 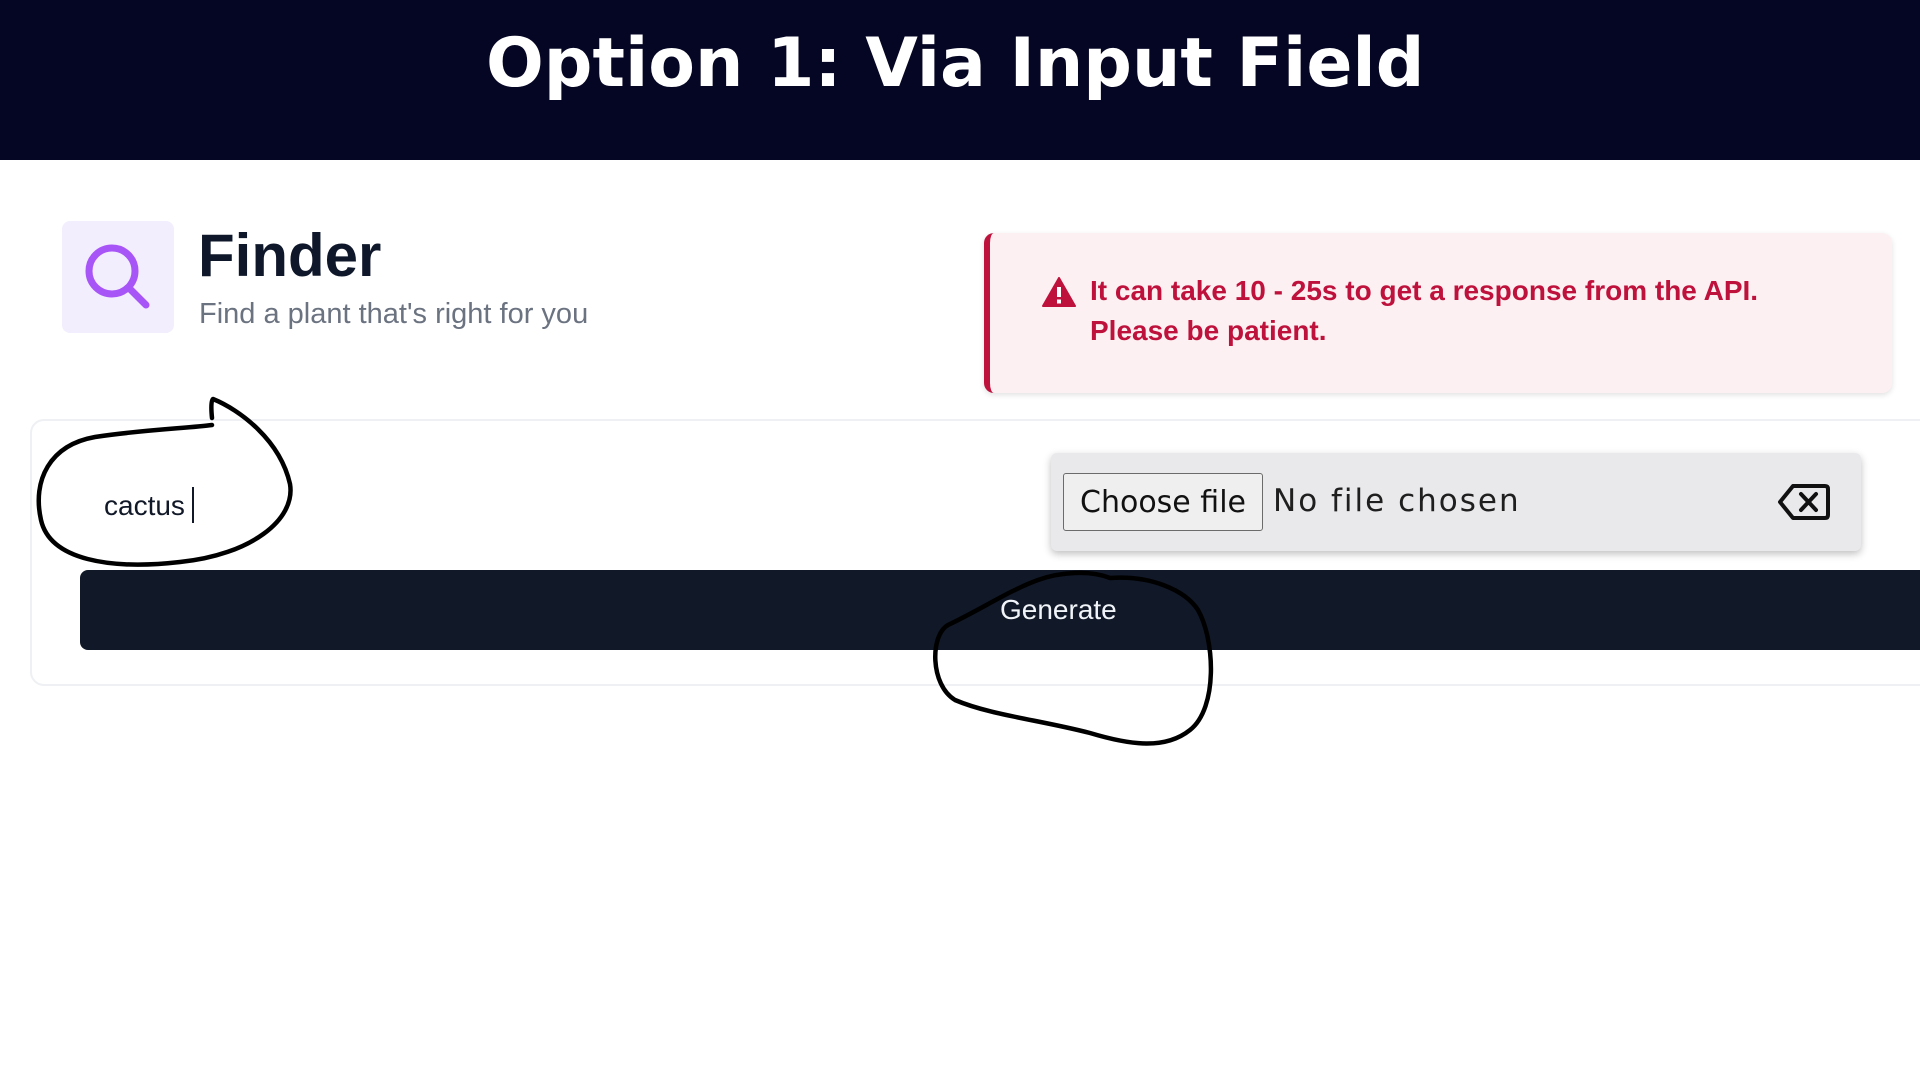 I want to click on banner: Option 1: Via Input Field, so click(x=960, y=80).